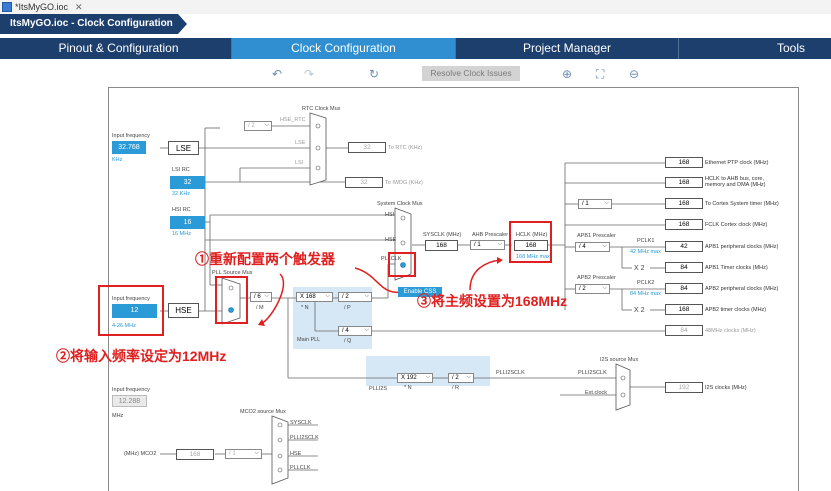  I want to click on hsi-frequency-field: 16, so click(187, 222).